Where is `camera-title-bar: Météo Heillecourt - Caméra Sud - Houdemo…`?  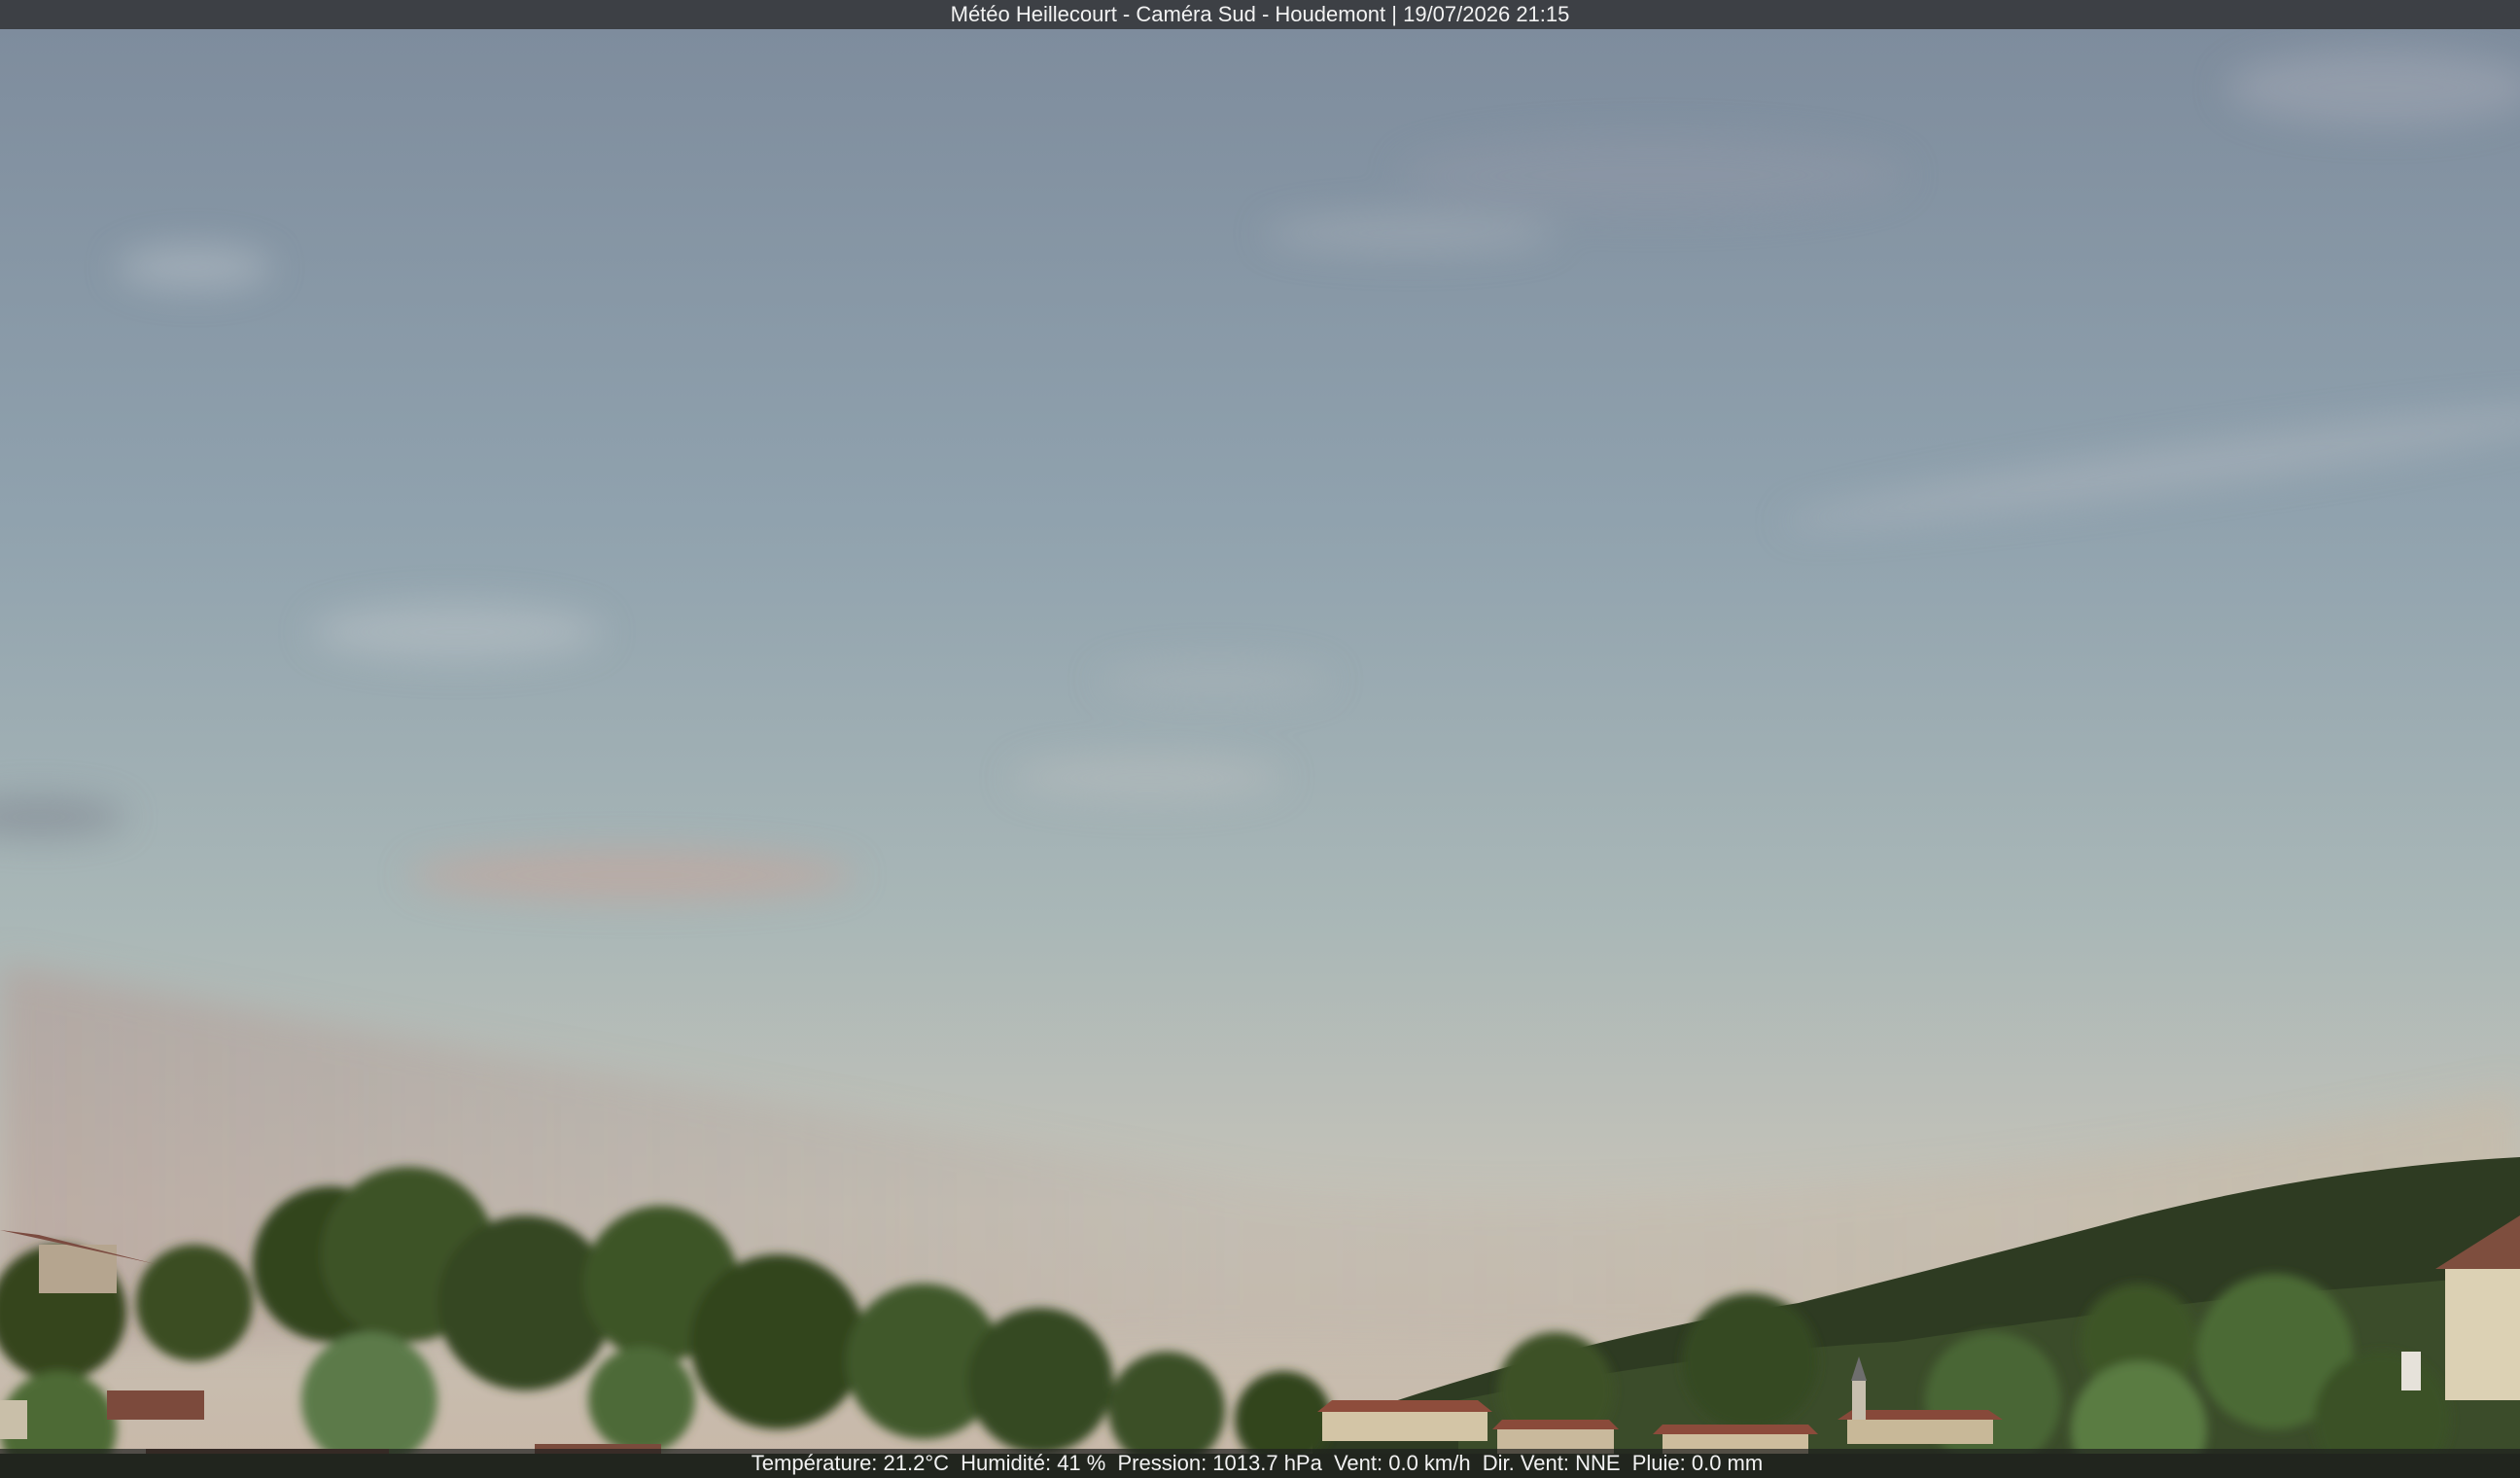
camera-title-bar: Météo Heillecourt - Caméra Sud - Houdemo… is located at coordinates (1260, 14).